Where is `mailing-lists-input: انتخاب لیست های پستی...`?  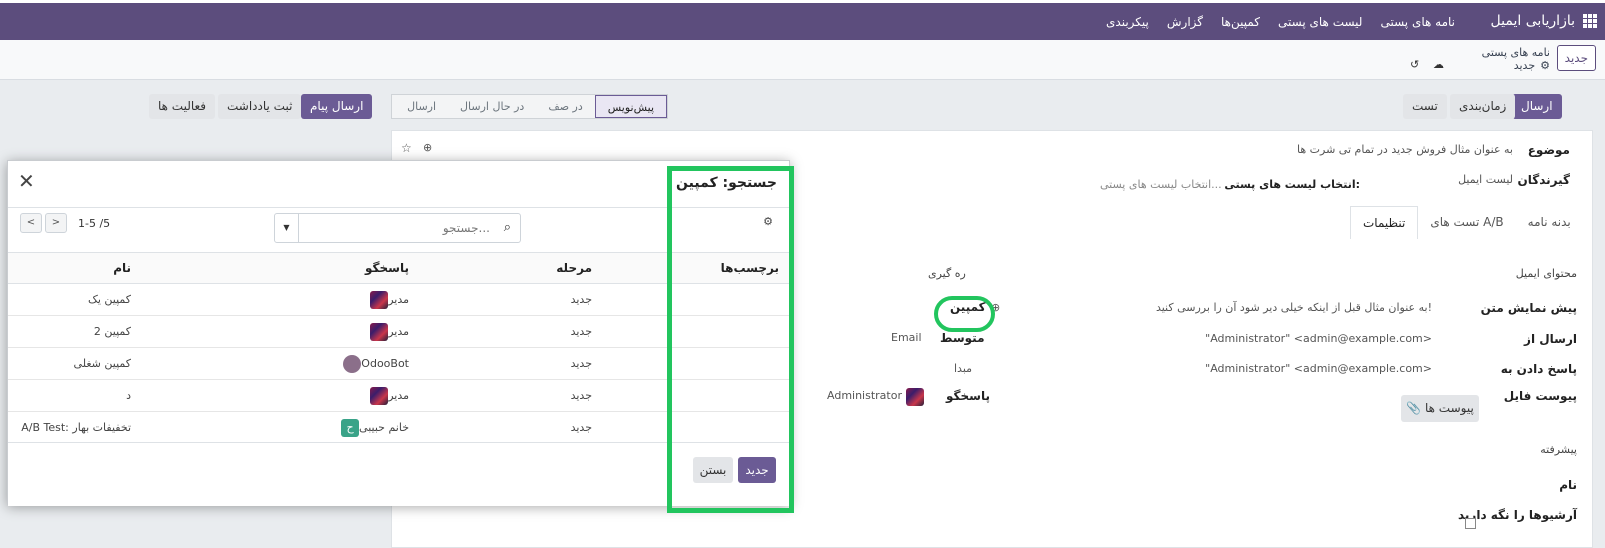
mailing-lists-input: انتخاب لیست های پستی... is located at coordinates (1161, 184).